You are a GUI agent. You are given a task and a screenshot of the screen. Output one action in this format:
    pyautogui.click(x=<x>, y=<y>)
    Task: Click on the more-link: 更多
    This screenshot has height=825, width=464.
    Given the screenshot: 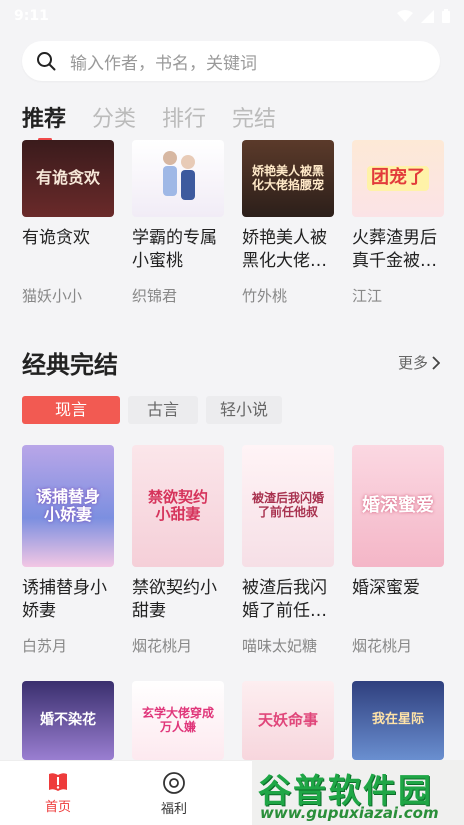 What is the action you would take?
    pyautogui.click(x=419, y=362)
    